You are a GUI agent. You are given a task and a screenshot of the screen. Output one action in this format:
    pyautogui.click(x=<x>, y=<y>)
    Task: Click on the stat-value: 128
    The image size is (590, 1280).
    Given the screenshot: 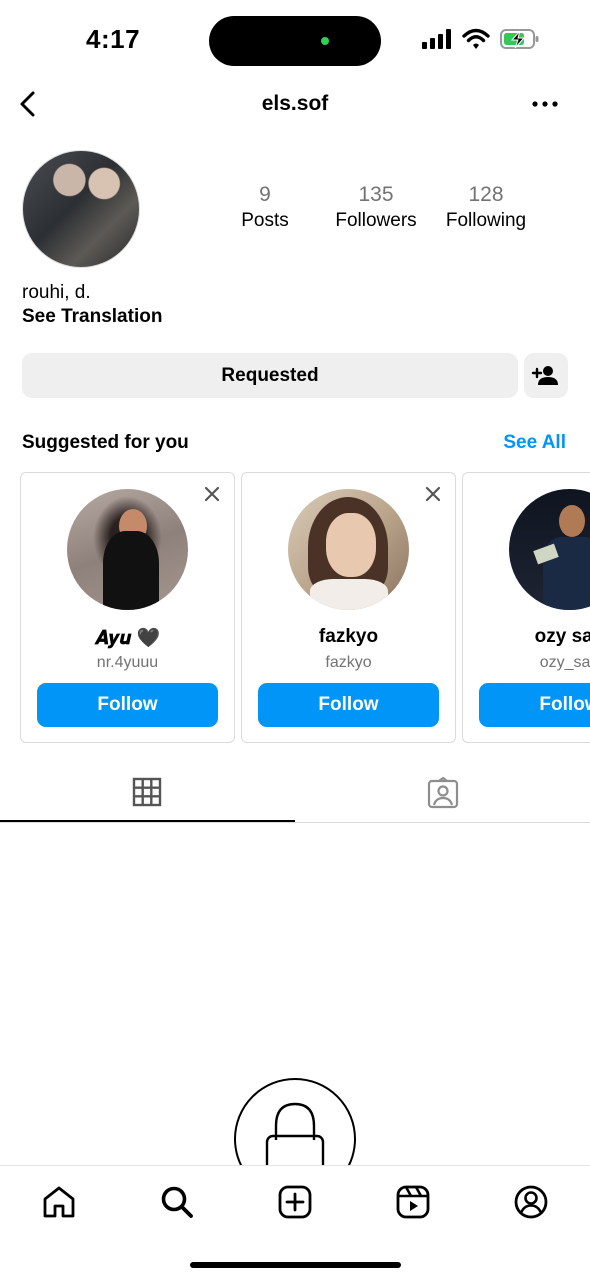 What is the action you would take?
    pyautogui.click(x=486, y=194)
    